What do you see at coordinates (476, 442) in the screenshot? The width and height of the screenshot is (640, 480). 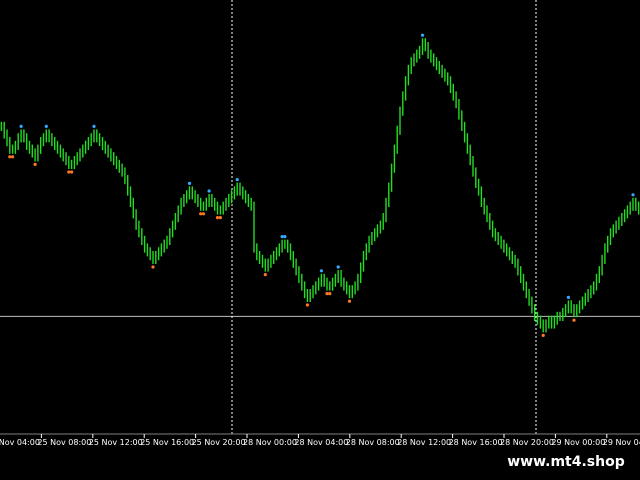 I see `time-tick-label: 28 Nov 16:00` at bounding box center [476, 442].